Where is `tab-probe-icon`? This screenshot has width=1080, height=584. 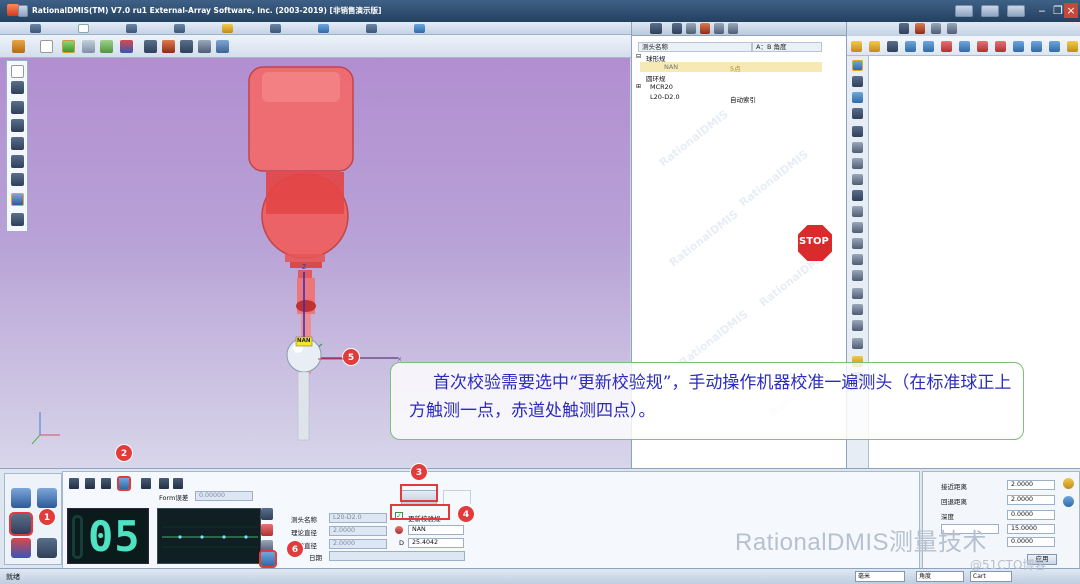 tab-probe-icon is located at coordinates (35, 28).